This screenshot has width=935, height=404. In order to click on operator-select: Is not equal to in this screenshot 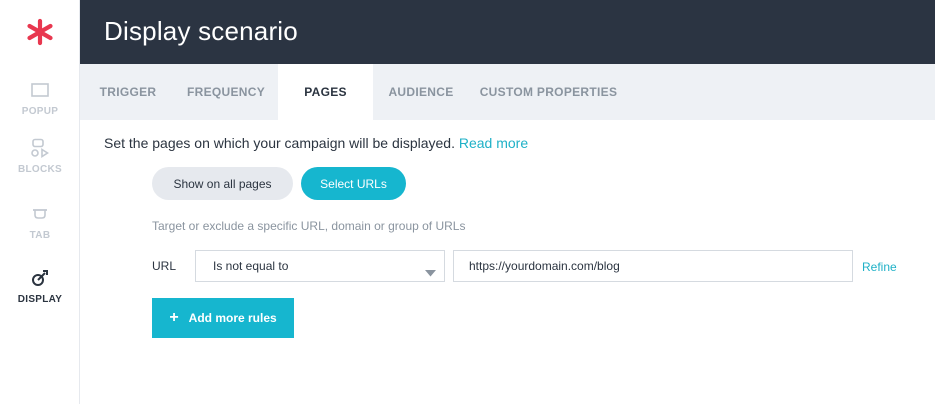, I will do `click(320, 266)`.